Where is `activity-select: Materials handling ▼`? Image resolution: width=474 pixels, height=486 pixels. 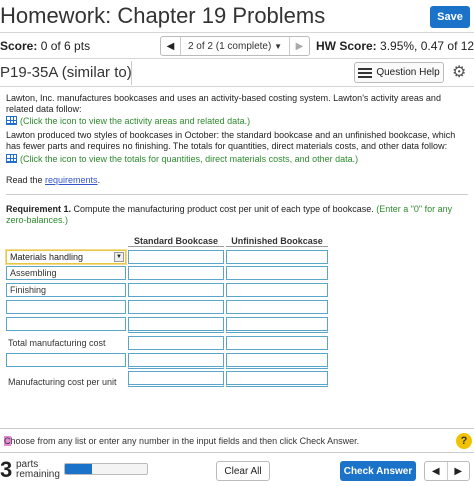 activity-select: Materials handling ▼ is located at coordinates (66, 257).